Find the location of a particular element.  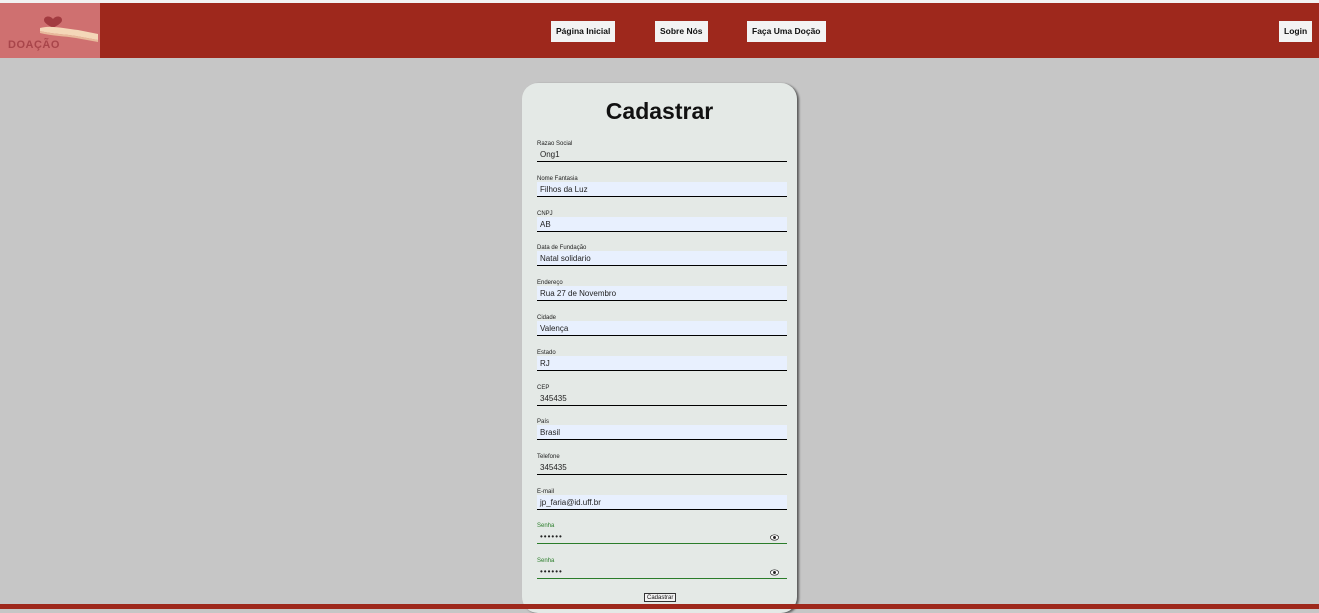

cnpj-input: AB is located at coordinates (662, 224).